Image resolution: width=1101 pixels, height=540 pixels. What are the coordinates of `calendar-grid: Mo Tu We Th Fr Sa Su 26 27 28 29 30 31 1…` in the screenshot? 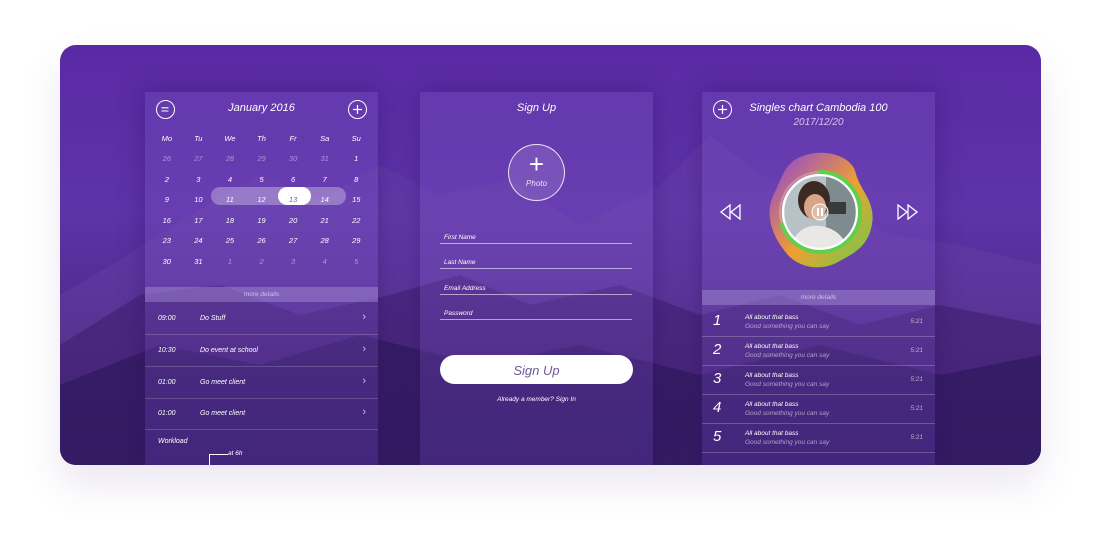 It's located at (261, 200).